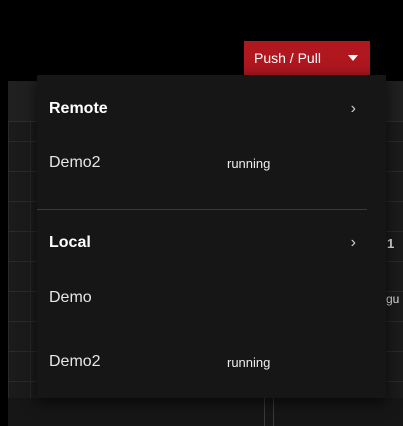 The image size is (403, 426). What do you see at coordinates (353, 58) in the screenshot?
I see `caret-down-icon` at bounding box center [353, 58].